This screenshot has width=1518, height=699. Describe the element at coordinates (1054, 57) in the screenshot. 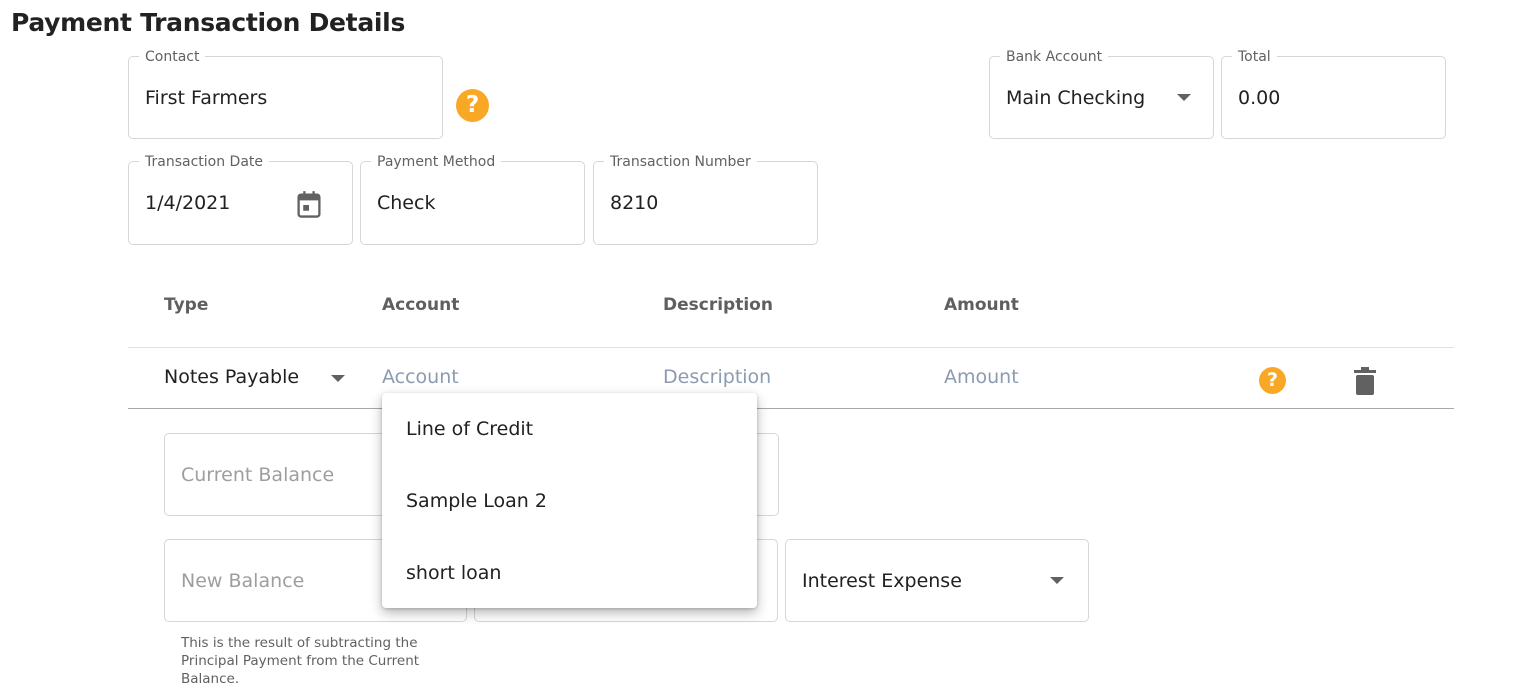

I see `bank-account-label: Bank Account` at that location.